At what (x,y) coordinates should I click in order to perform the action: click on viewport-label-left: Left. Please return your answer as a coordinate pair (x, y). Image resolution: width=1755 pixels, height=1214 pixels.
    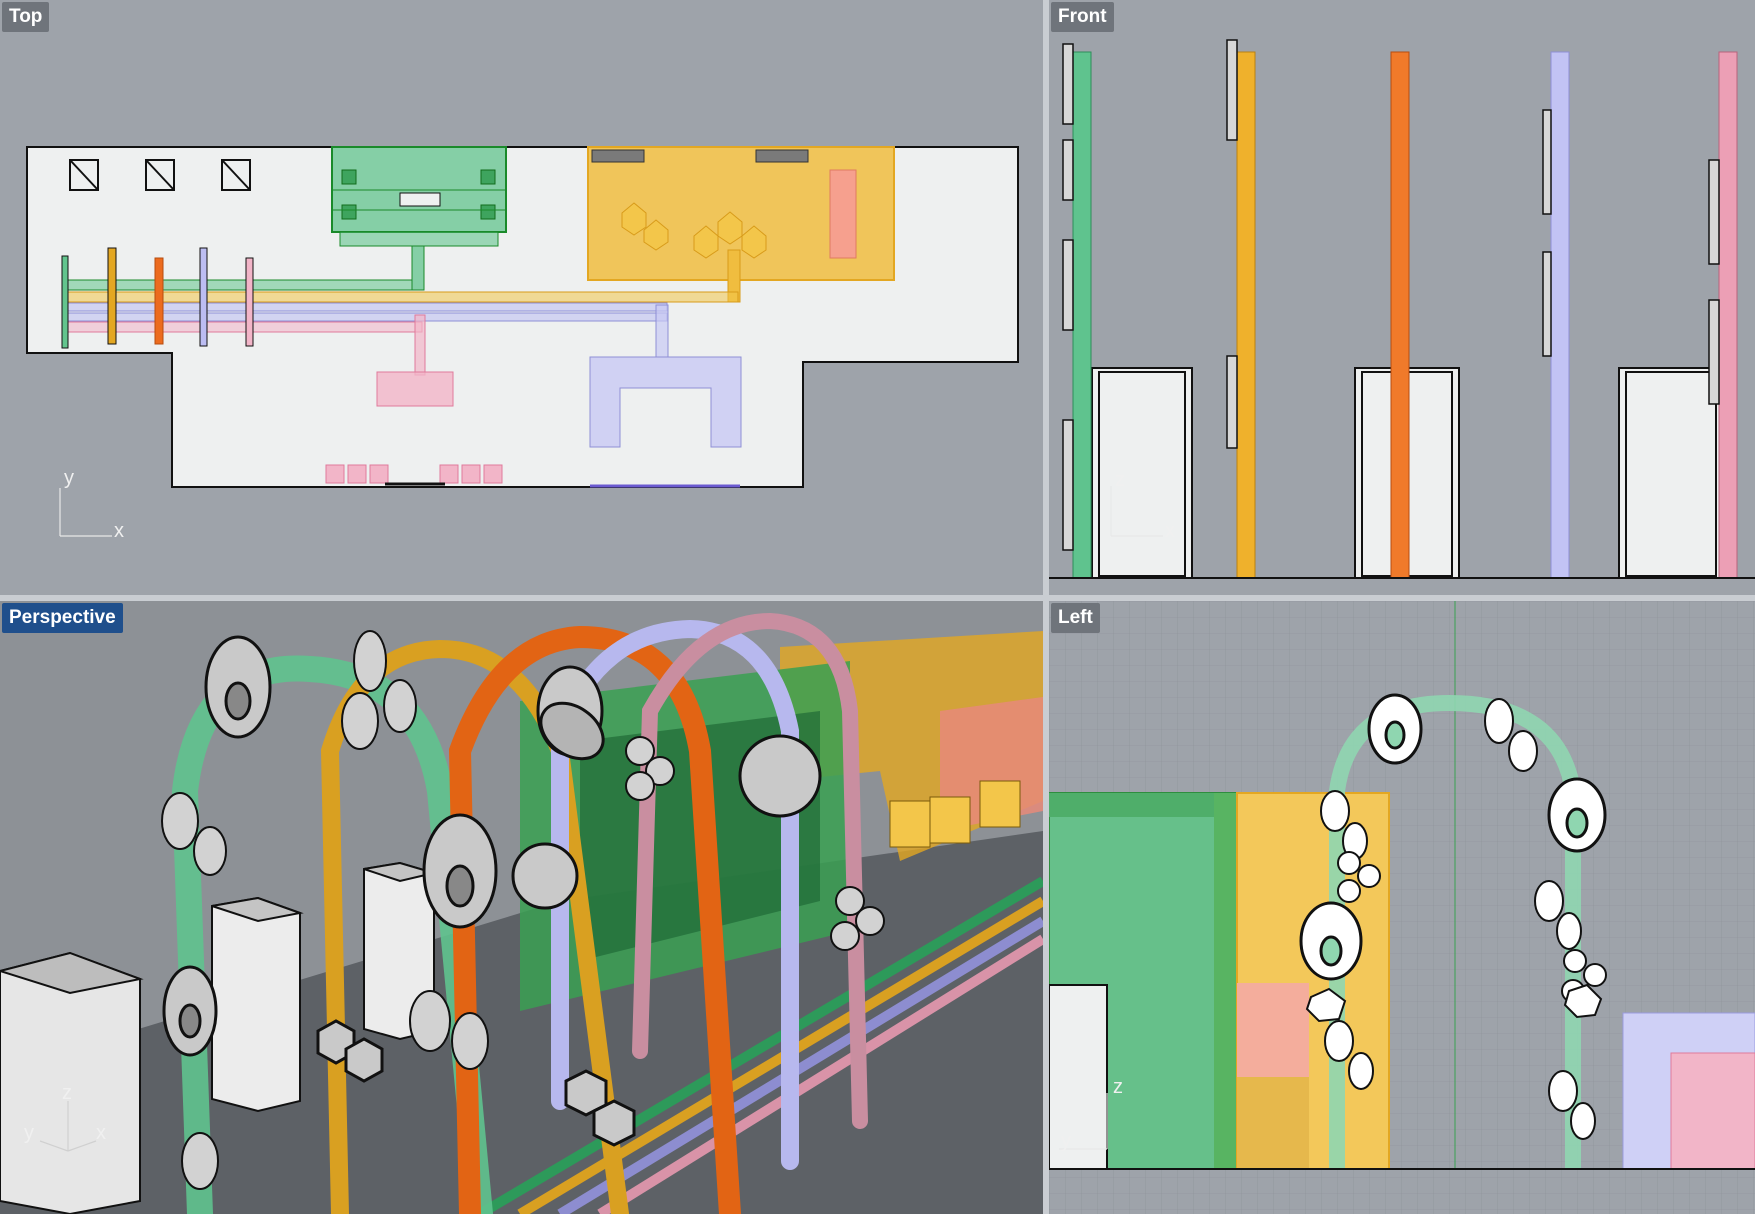
    Looking at the image, I should click on (1075, 618).